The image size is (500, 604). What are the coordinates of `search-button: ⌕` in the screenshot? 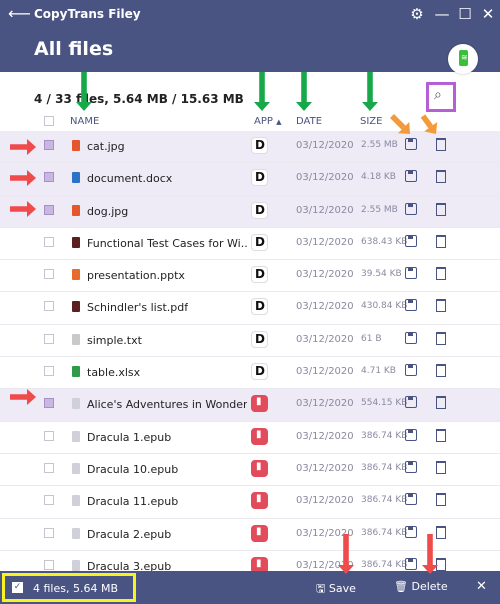 It's located at (441, 97).